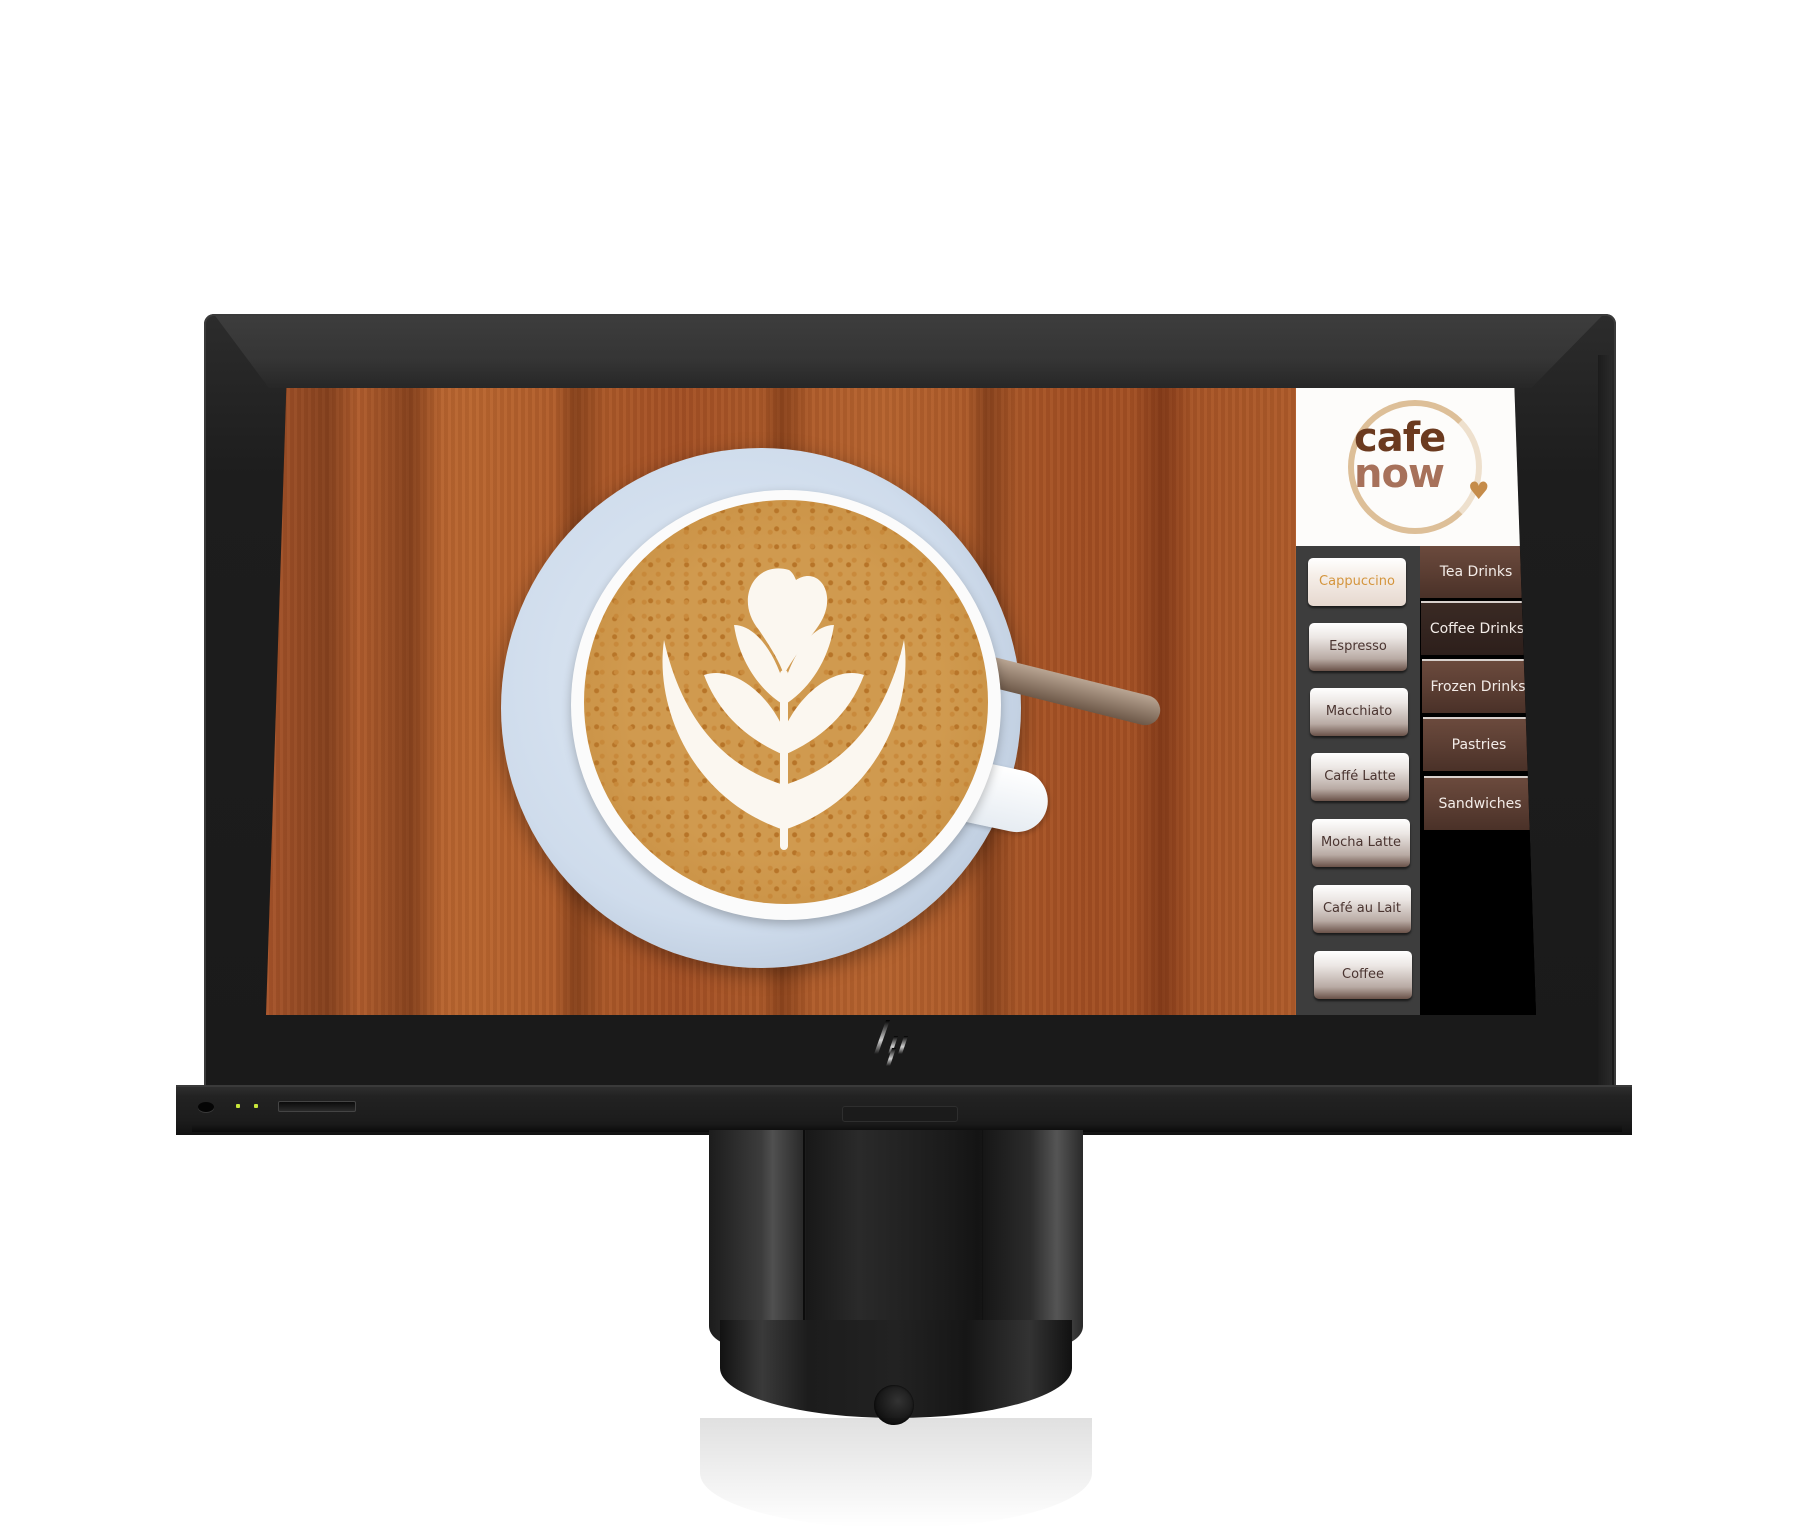 The height and width of the screenshot is (1536, 1807). I want to click on brand-logo: cafe now ♥, so click(1412, 467).